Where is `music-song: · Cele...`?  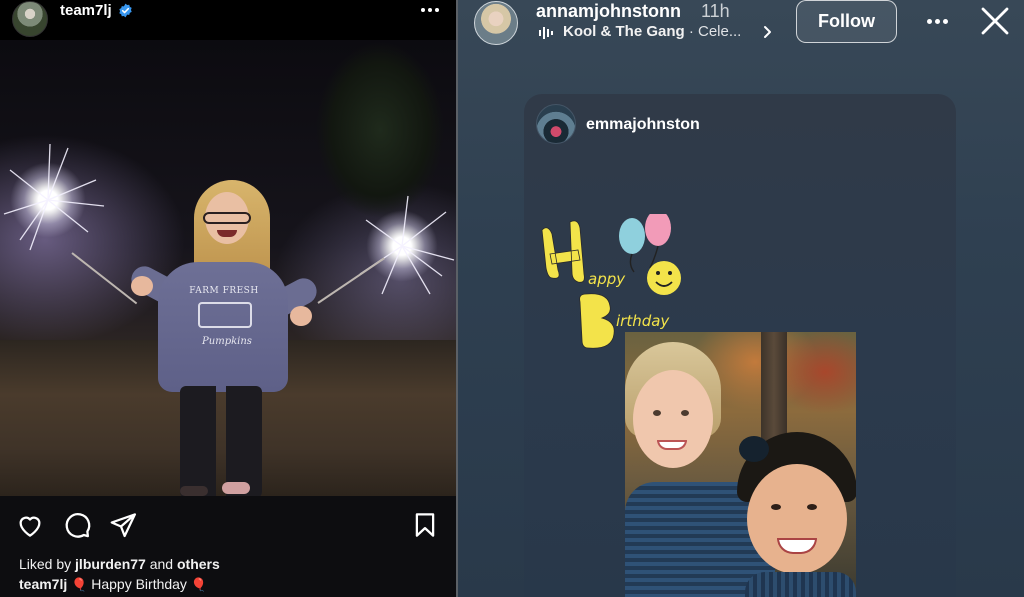 music-song: · Cele... is located at coordinates (713, 31).